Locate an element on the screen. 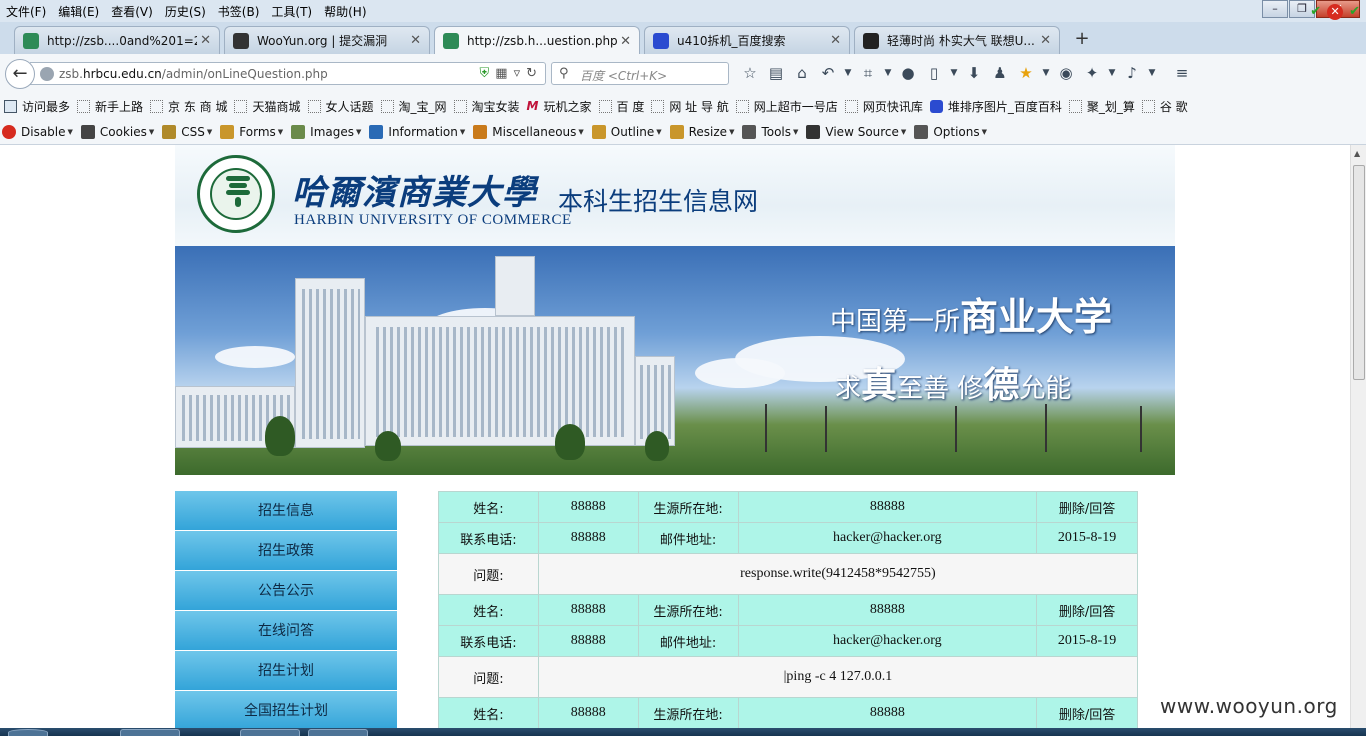 The image size is (1366, 736). back-button: ← is located at coordinates (20, 74).